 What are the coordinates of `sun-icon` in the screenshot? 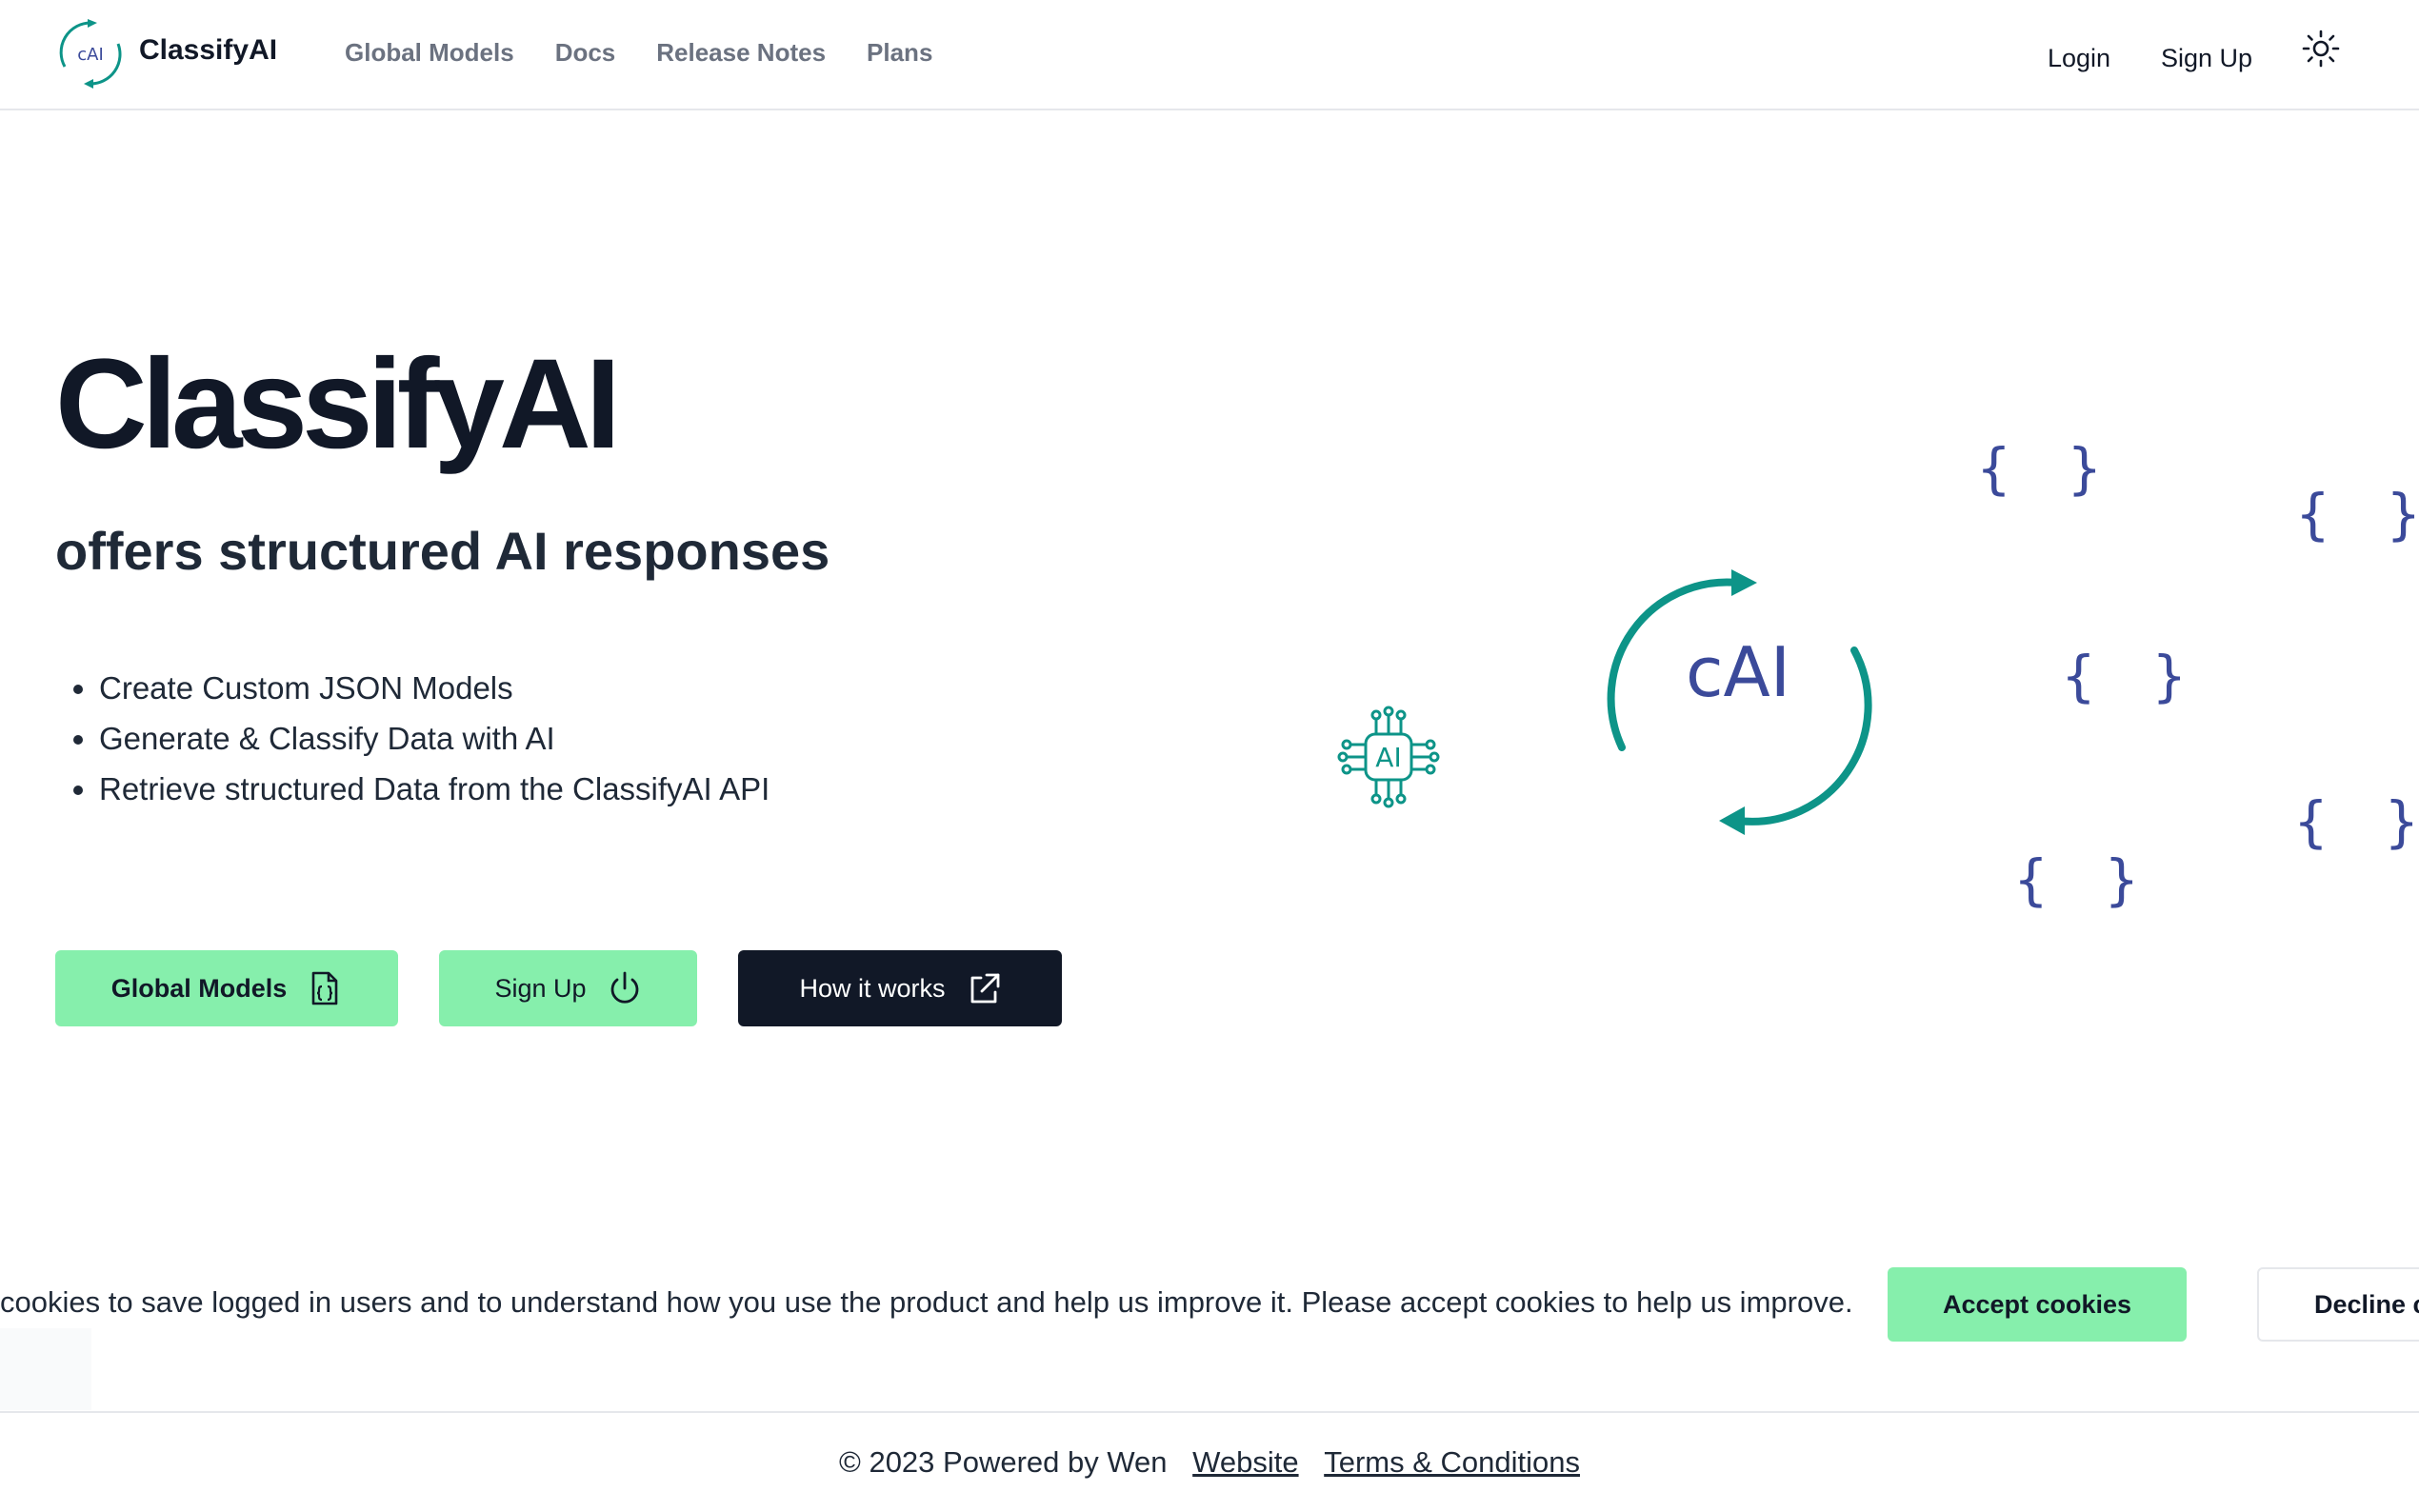 It's located at (2321, 49).